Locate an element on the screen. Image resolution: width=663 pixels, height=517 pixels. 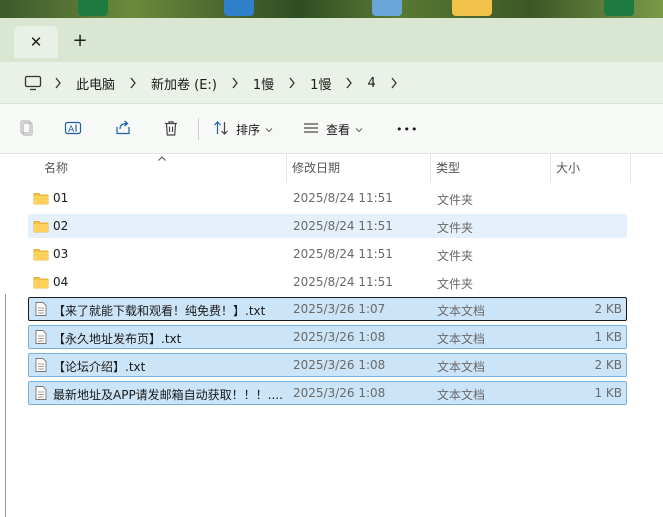
desktop-background is located at coordinates (331, 9).